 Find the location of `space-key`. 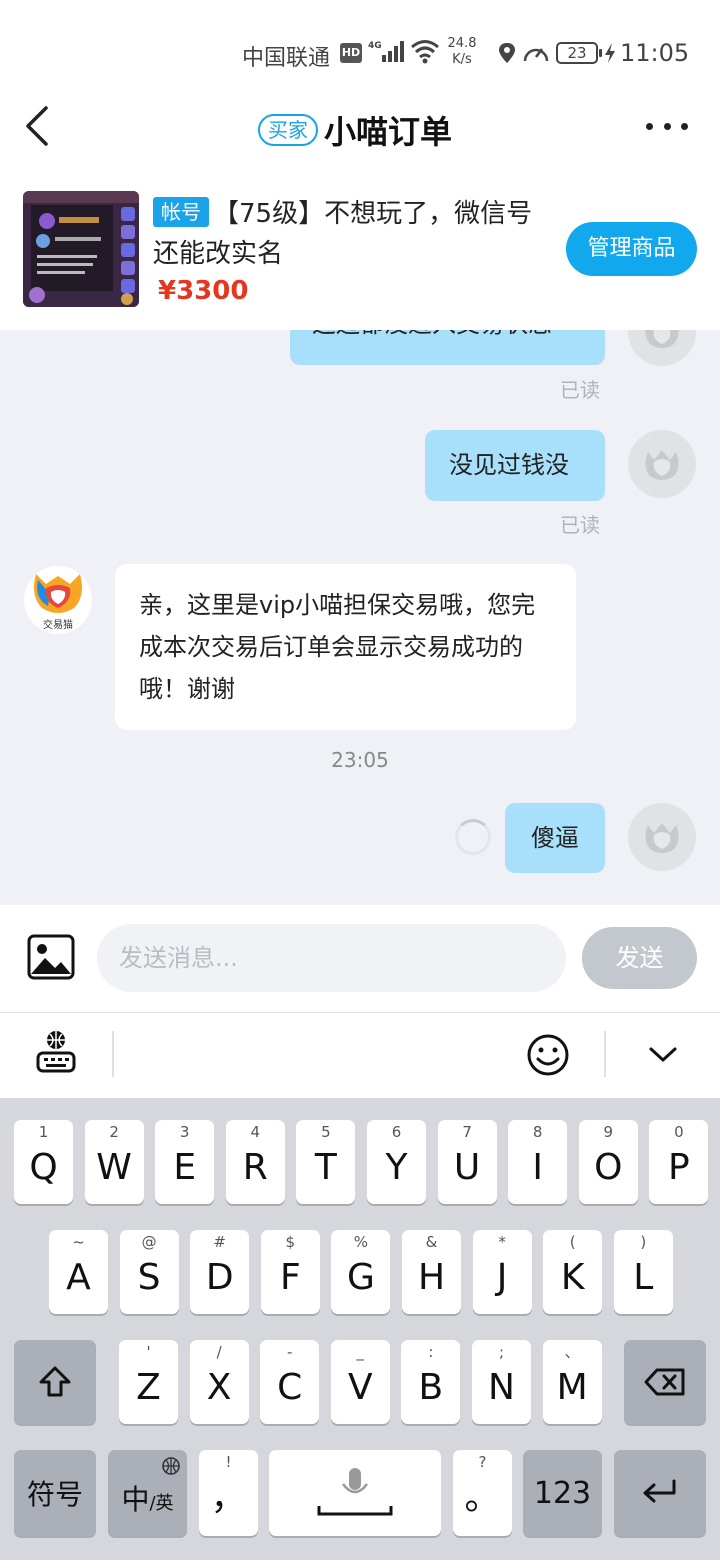

space-key is located at coordinates (355, 1493).